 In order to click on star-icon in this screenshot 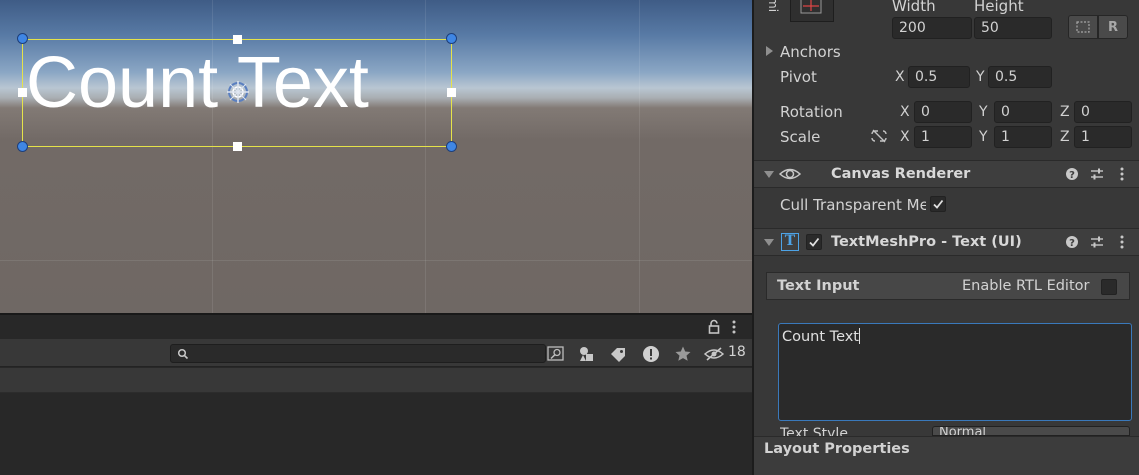, I will do `click(683, 353)`.